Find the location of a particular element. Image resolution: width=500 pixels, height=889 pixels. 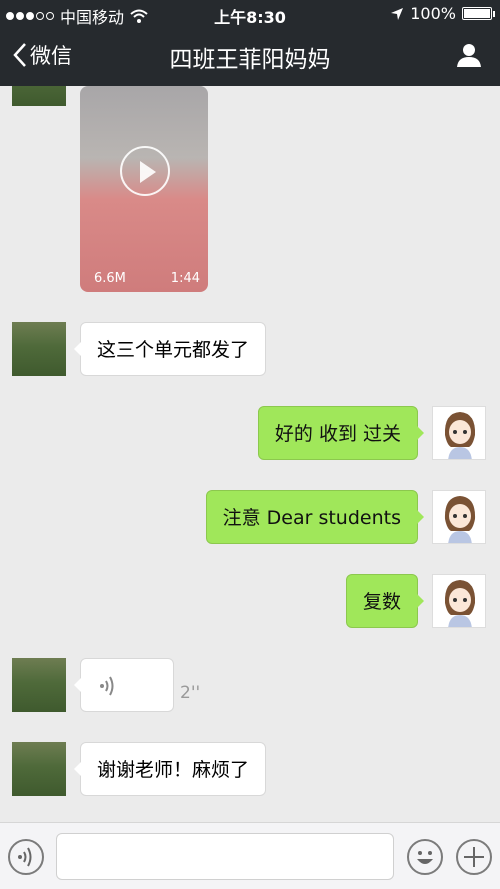

status-bar: 中国移动 上午8:30 100% is located at coordinates (250, 14).